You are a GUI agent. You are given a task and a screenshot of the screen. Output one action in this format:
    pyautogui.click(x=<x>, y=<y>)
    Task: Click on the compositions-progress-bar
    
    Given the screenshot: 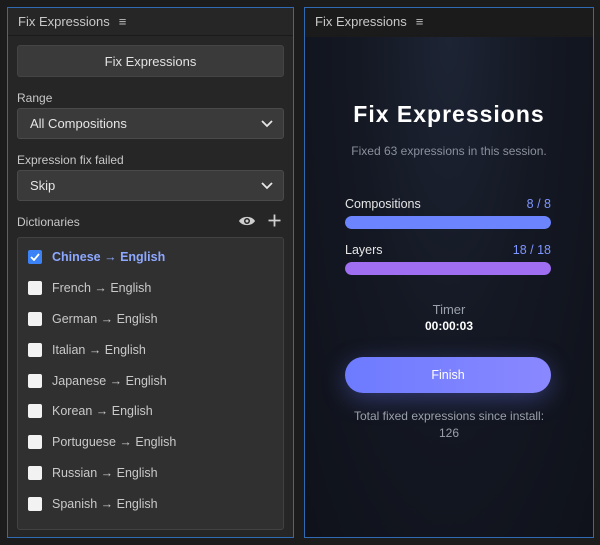 What is the action you would take?
    pyautogui.click(x=448, y=222)
    